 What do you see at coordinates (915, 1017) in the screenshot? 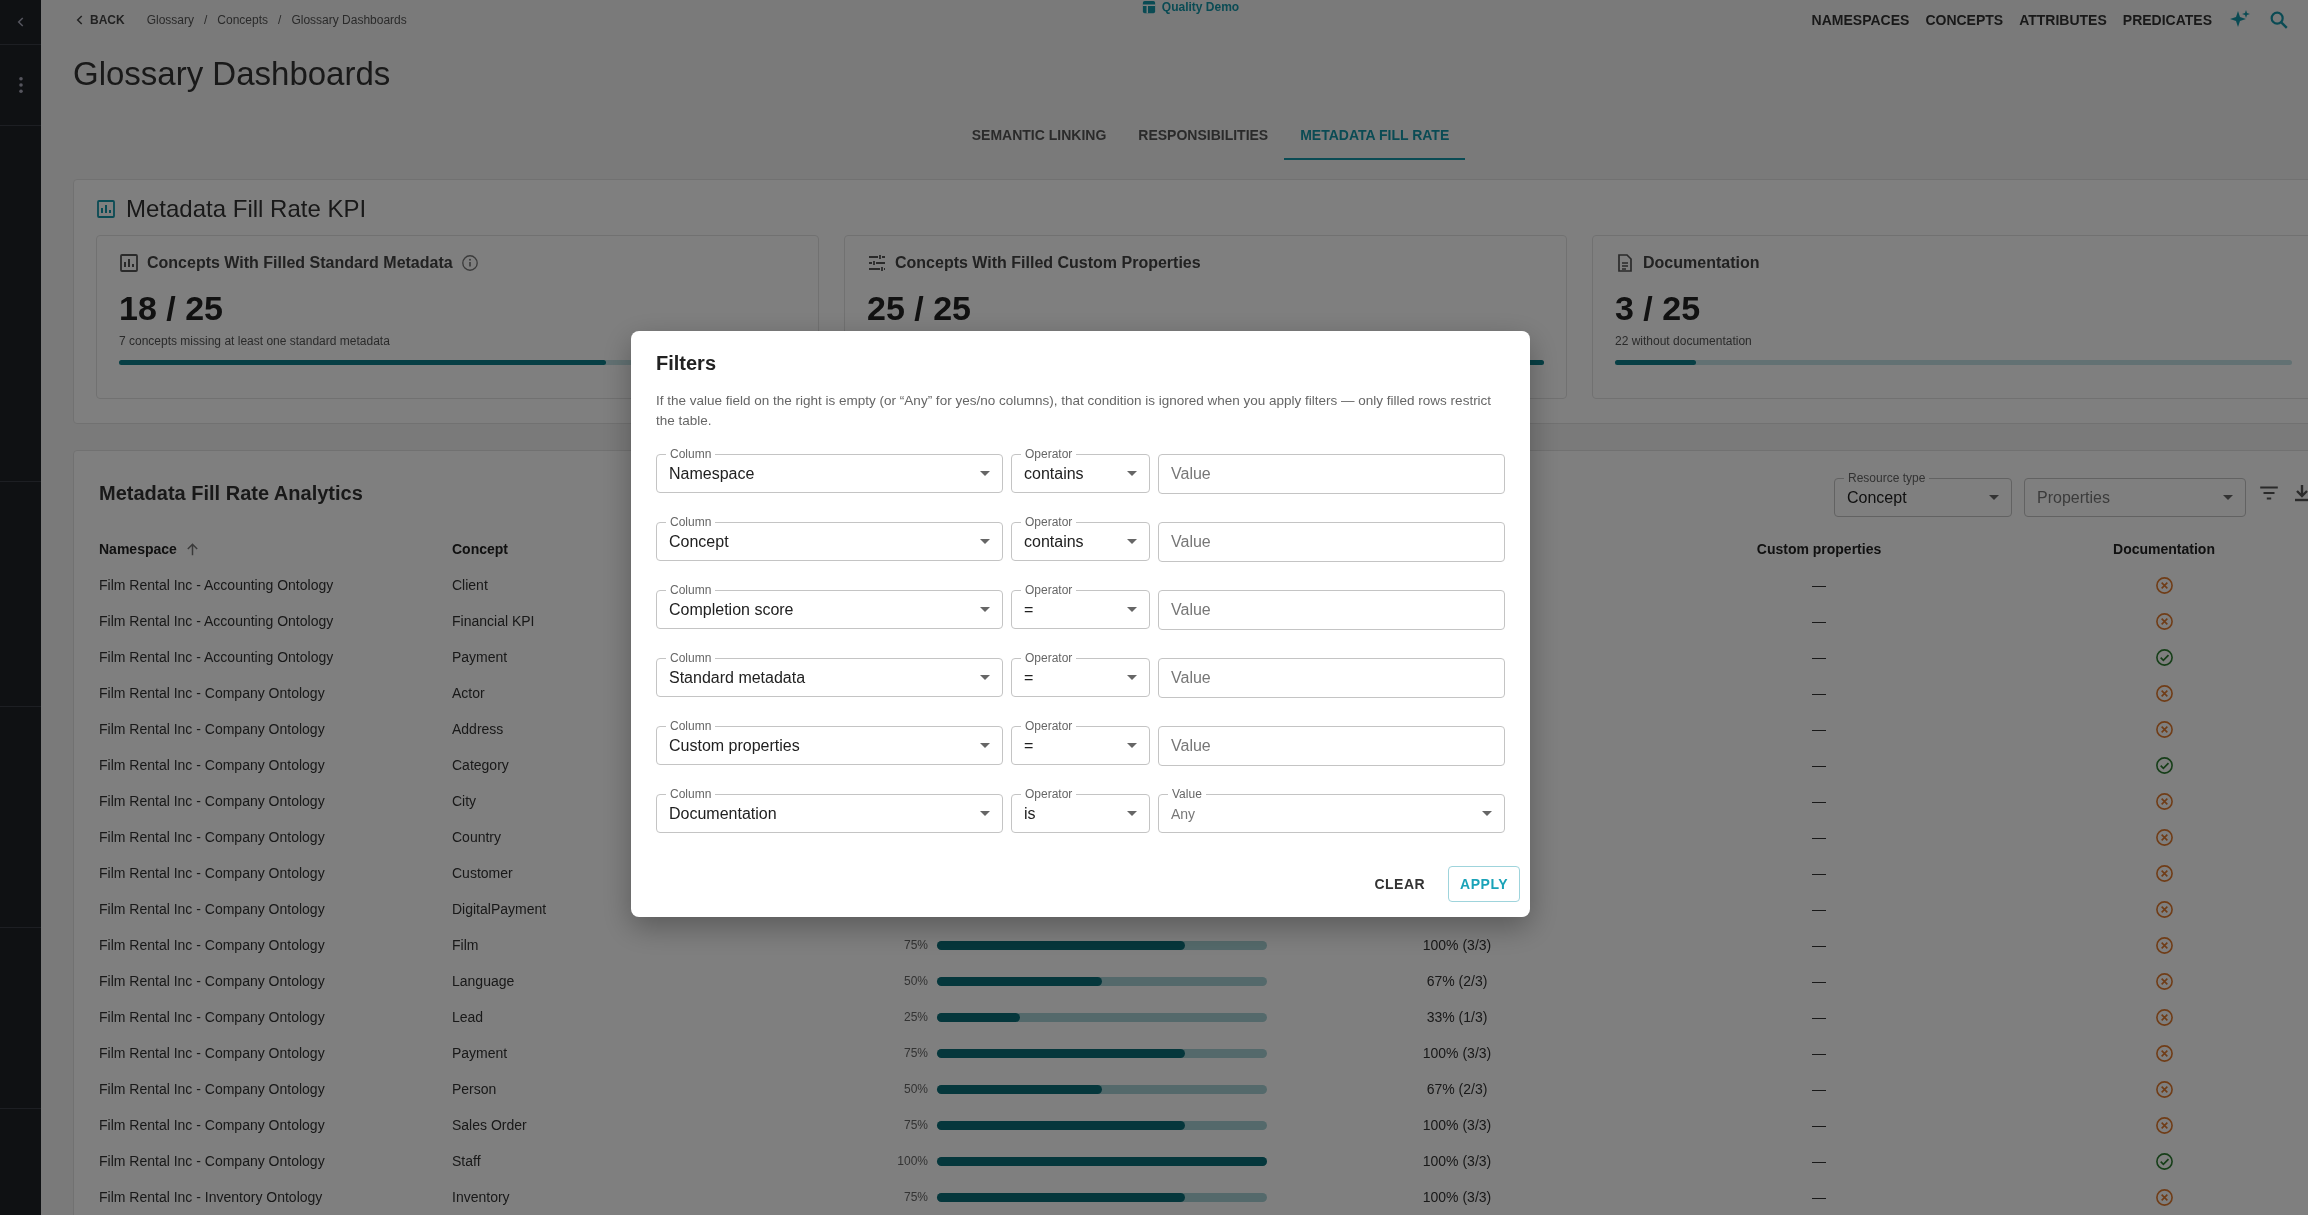
I see `completion-percent: 25%` at bounding box center [915, 1017].